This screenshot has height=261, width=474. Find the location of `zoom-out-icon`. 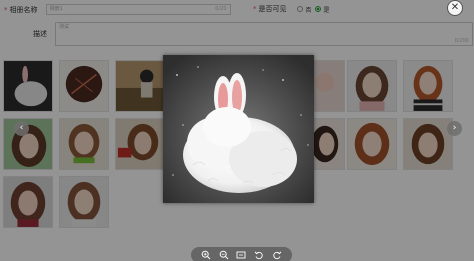

zoom-out-icon is located at coordinates (223, 255).